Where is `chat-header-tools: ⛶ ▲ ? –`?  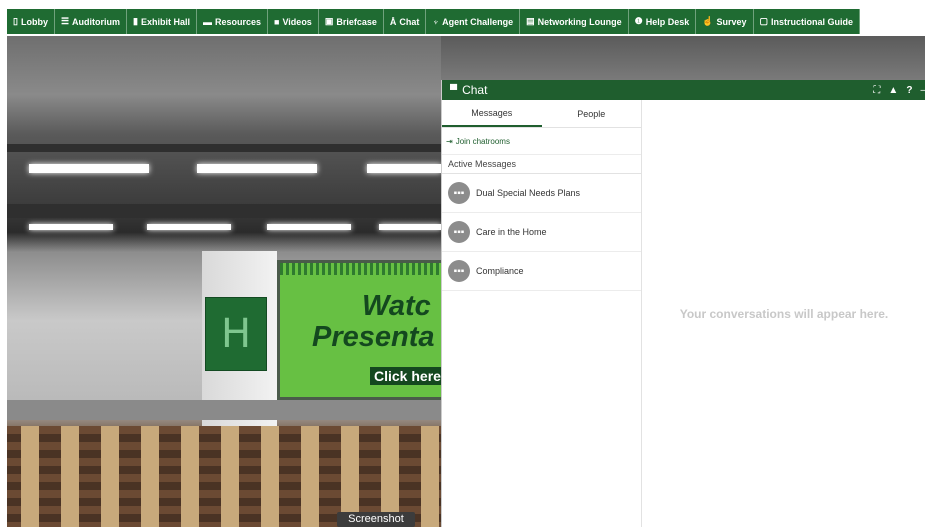
chat-header-tools: ⛶ ▲ ? – is located at coordinates (899, 90).